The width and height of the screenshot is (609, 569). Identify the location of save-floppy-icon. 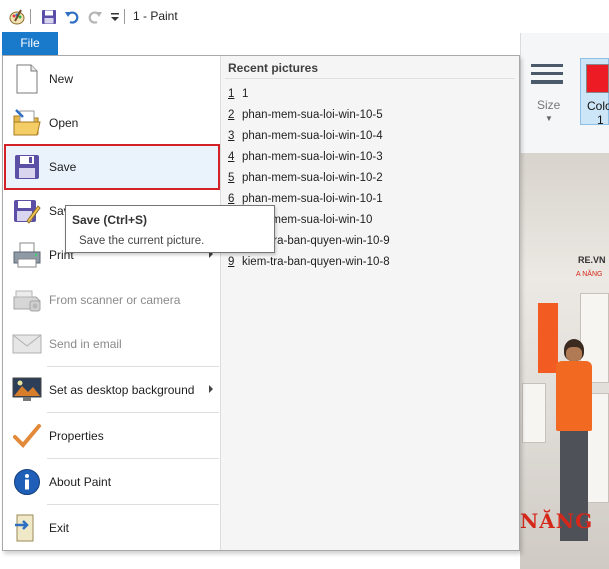
(27, 167).